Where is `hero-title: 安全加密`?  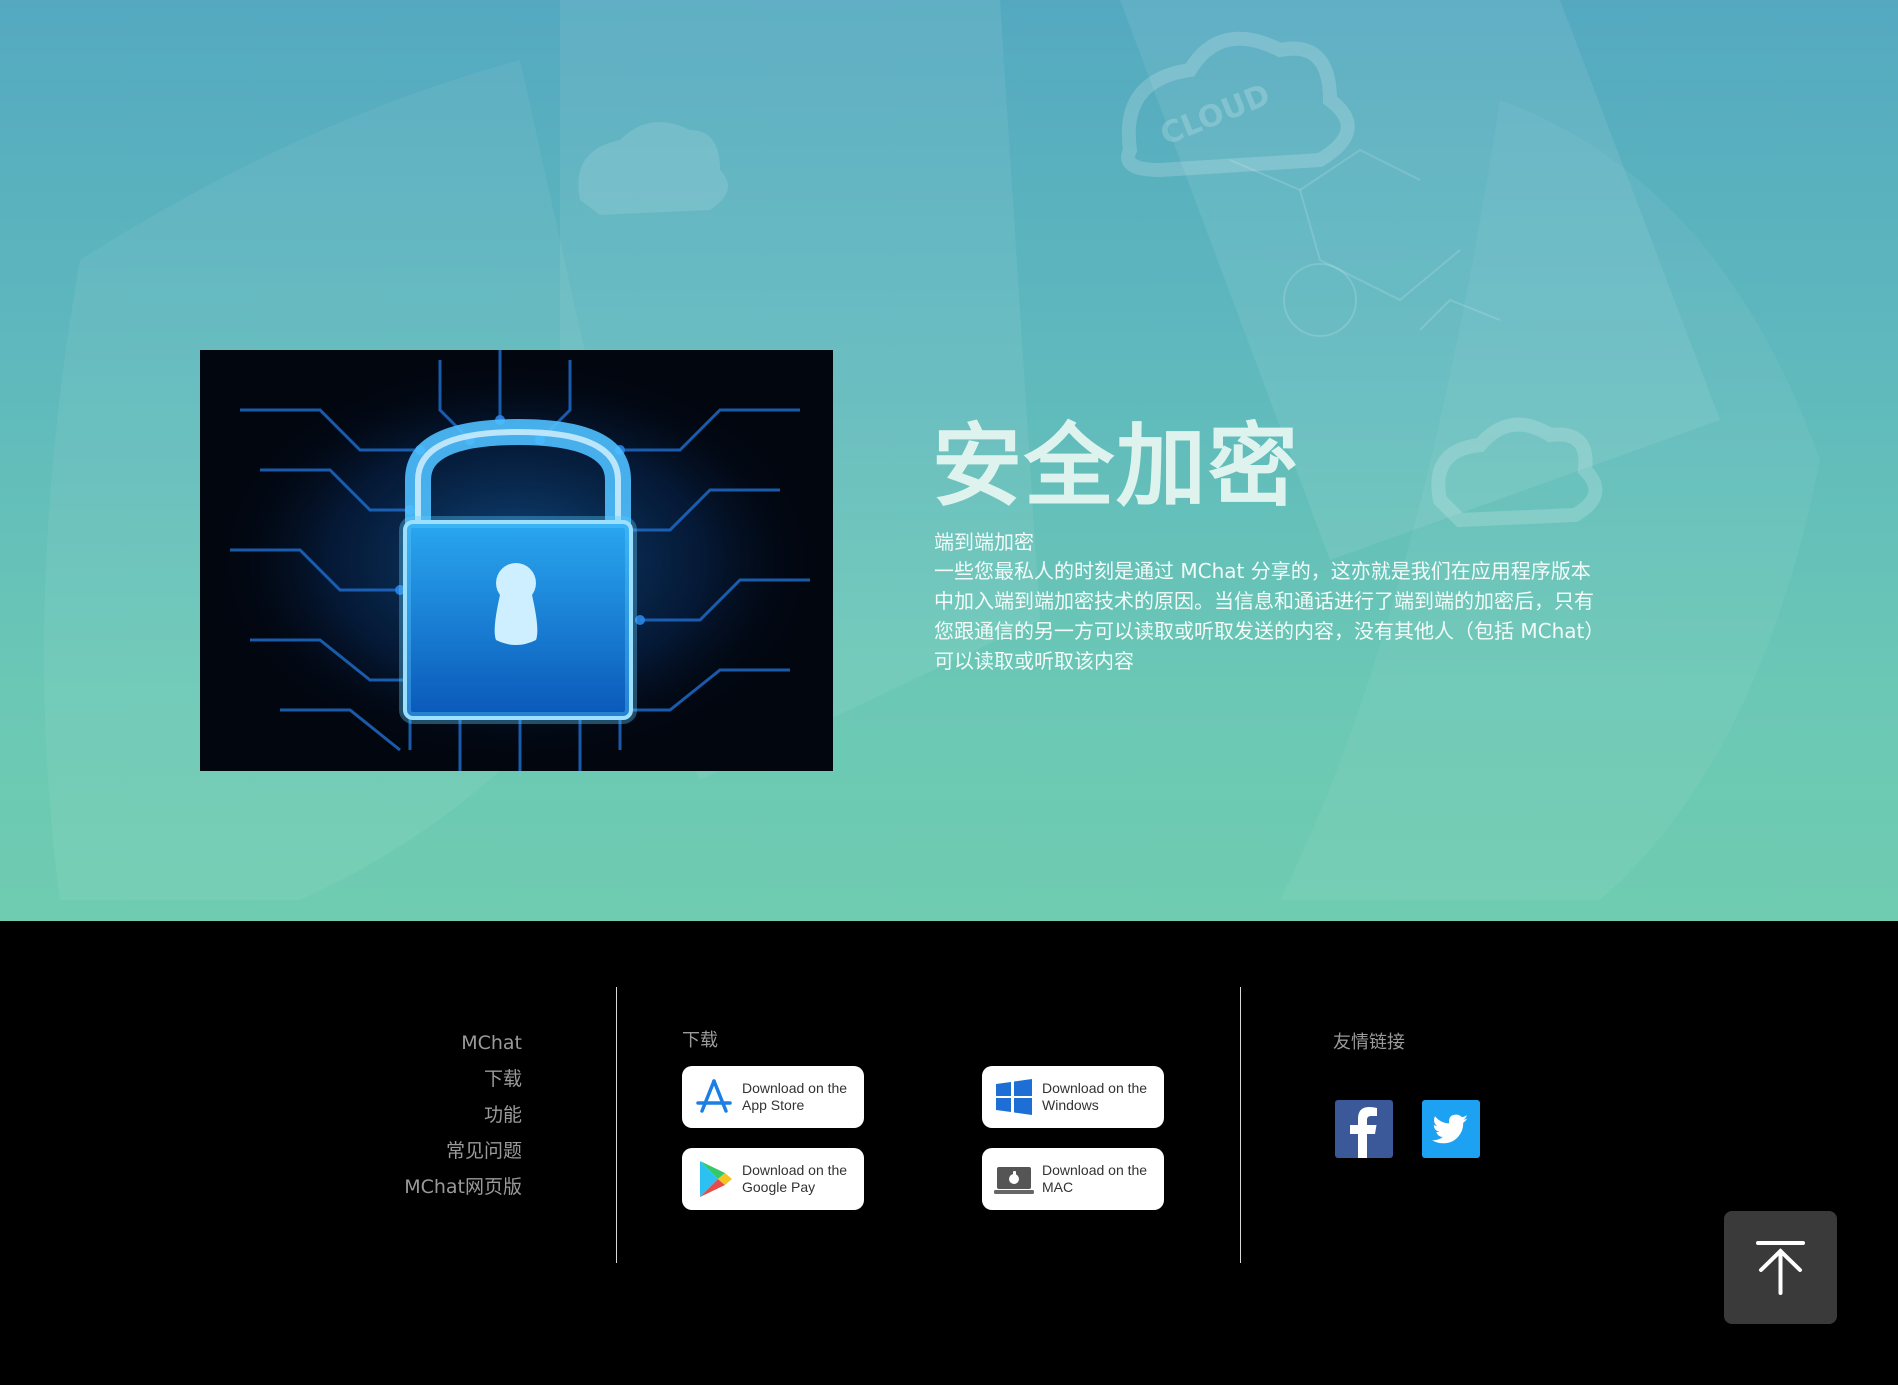 hero-title: 安全加密 is located at coordinates (1116, 466).